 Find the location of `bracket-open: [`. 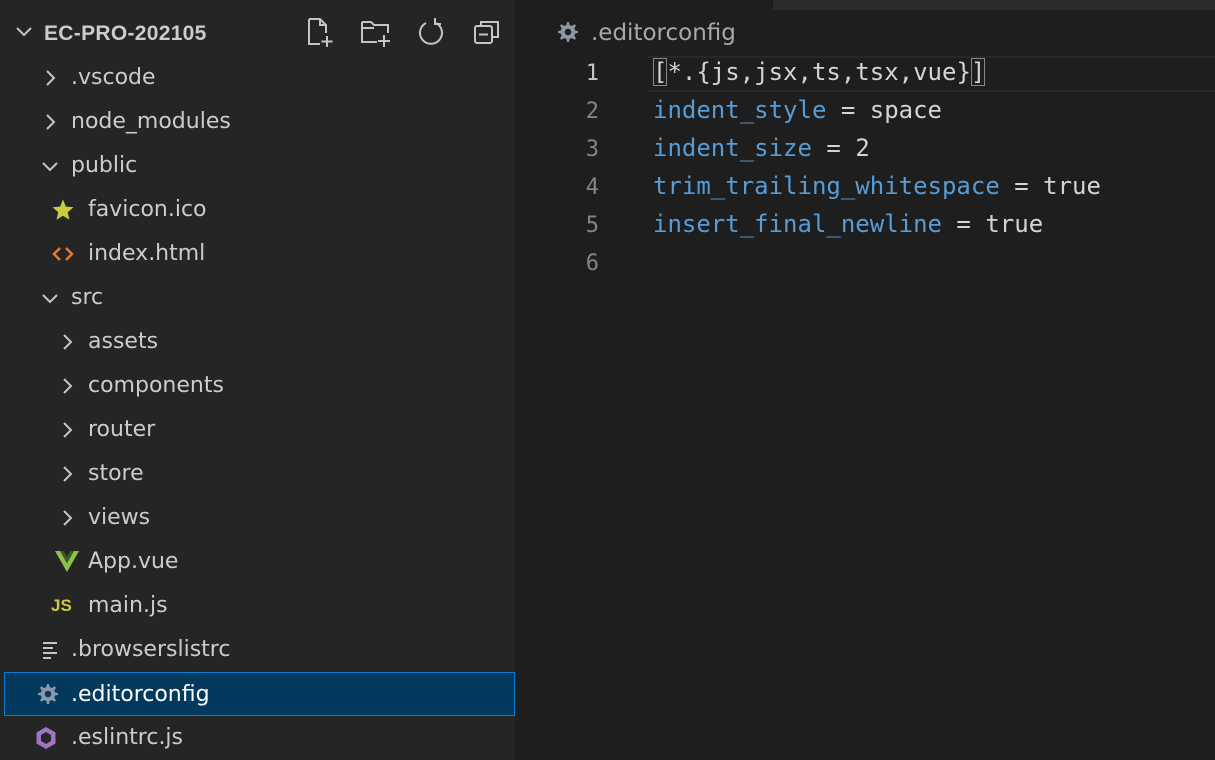

bracket-open: [ is located at coordinates (660, 72).